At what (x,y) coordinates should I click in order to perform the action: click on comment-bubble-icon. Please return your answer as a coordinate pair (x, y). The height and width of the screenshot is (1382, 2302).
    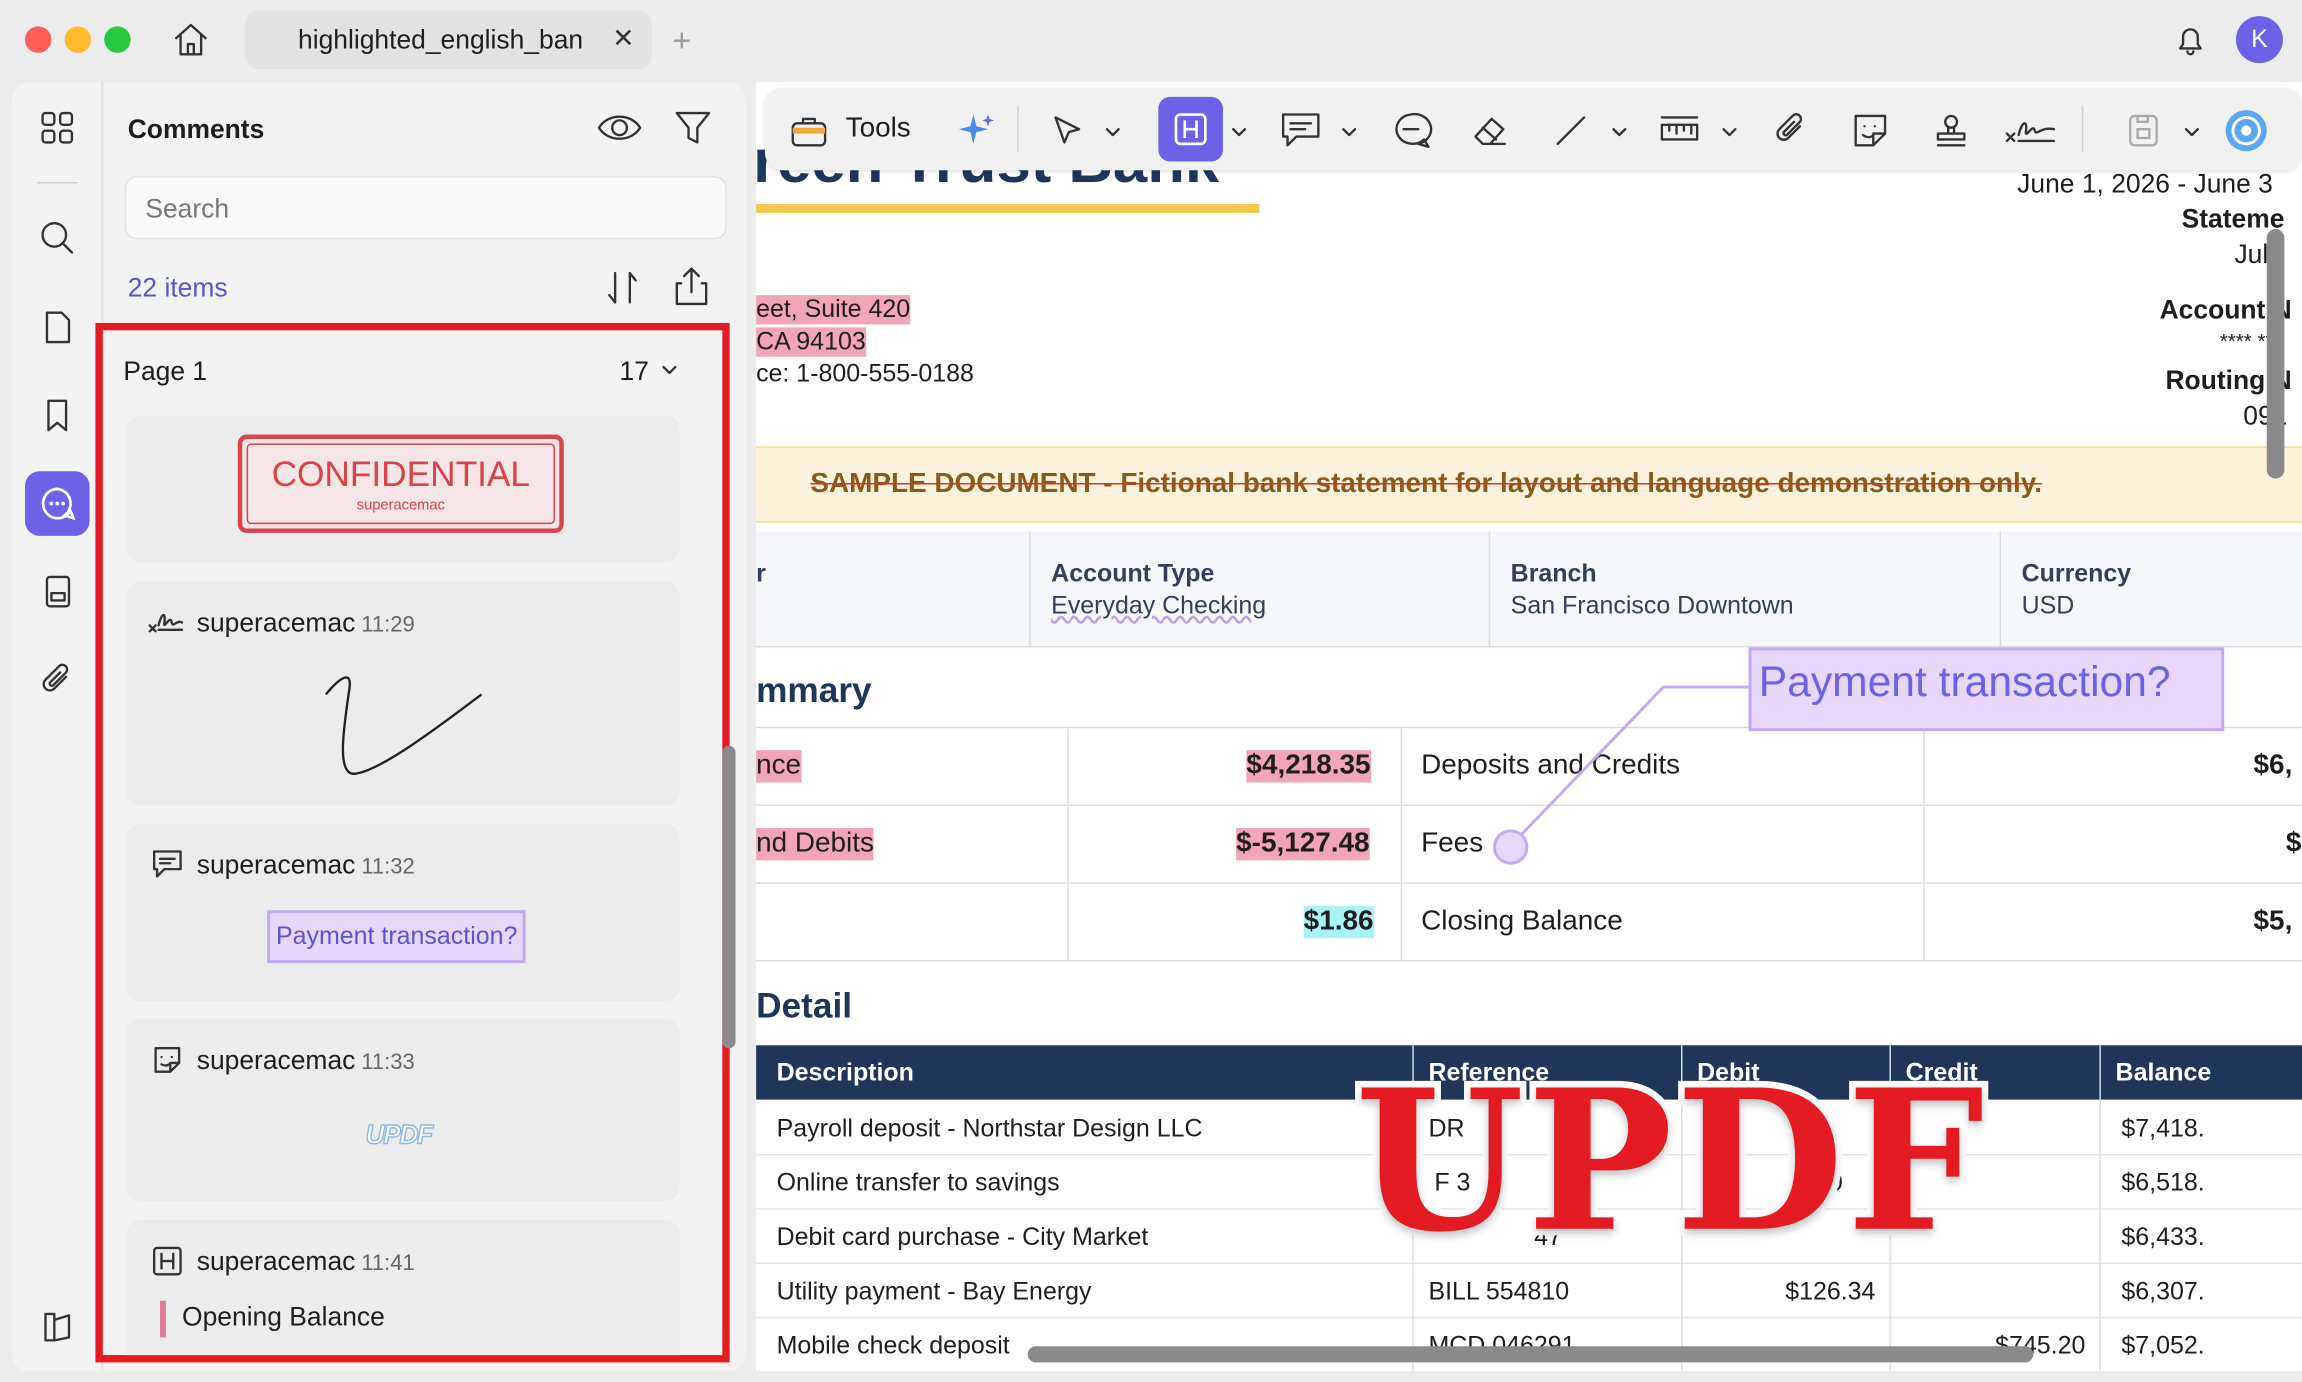
    Looking at the image, I should click on (1411, 131).